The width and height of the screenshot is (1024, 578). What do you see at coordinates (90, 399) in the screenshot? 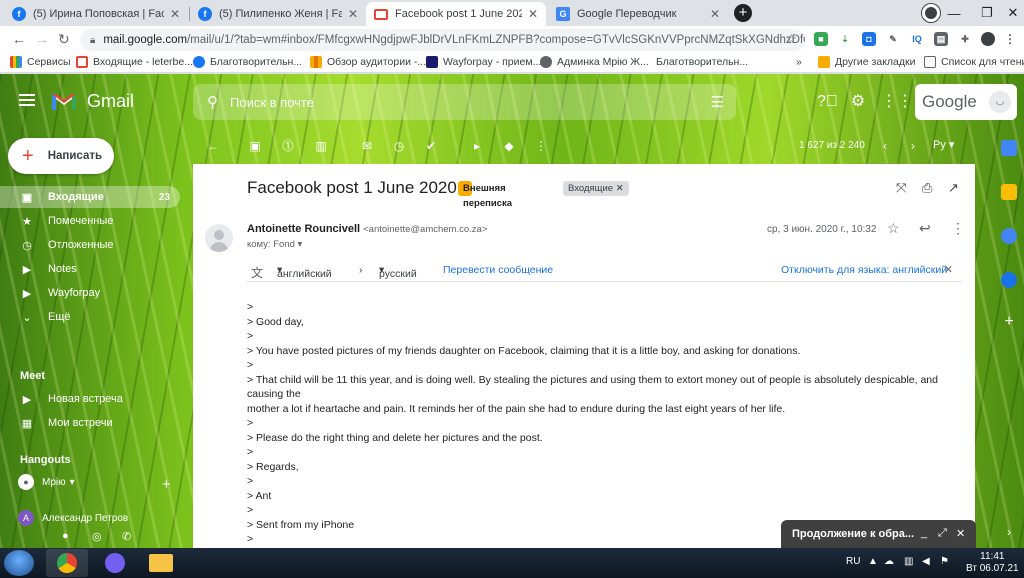
I see `meet-new-meeting: ▶ Новая встреча` at bounding box center [90, 399].